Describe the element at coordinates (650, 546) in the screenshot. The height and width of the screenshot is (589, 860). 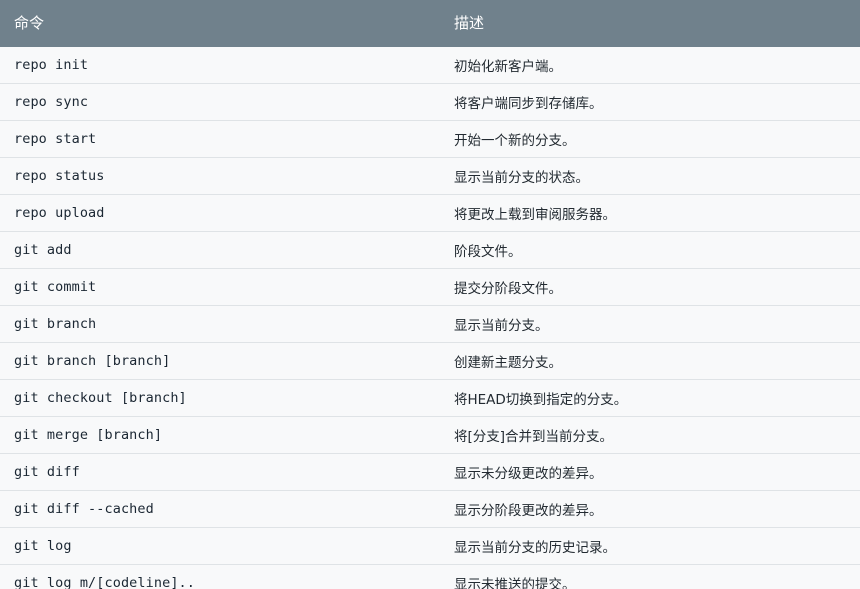
I see `description-cell: 显示当前分支的历史记录。` at that location.